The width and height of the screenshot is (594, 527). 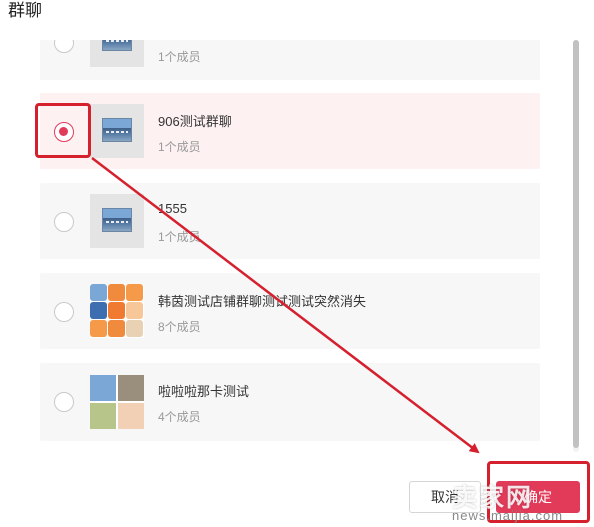 What do you see at coordinates (538, 497) in the screenshot?
I see `confirm-button: 确定` at bounding box center [538, 497].